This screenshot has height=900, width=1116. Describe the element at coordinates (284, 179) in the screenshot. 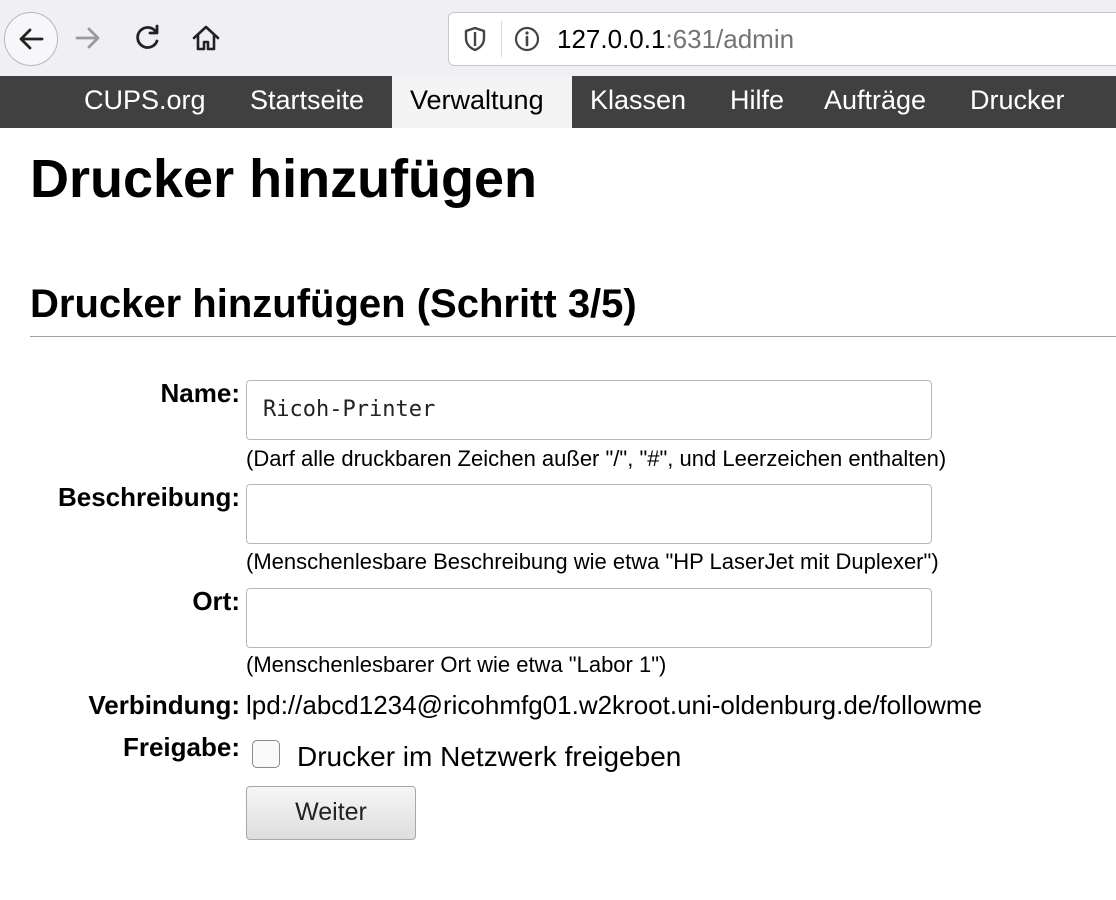

I see `page-title: Drucker hinzufügen` at that location.